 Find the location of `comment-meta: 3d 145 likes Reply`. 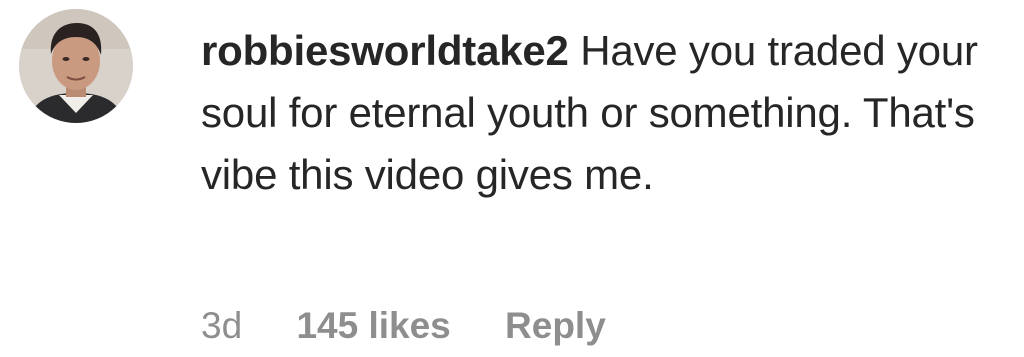

comment-meta: 3d 145 likes Reply is located at coordinates (403, 326).